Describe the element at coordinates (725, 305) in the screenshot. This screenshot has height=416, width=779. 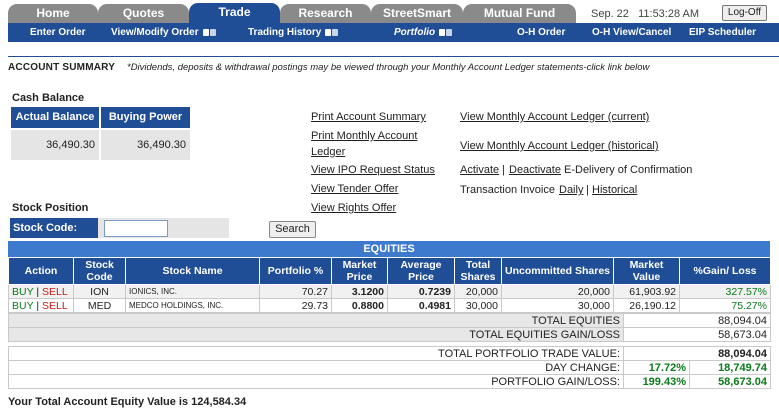
I see `gain-loss-cell: 75.27%` at that location.